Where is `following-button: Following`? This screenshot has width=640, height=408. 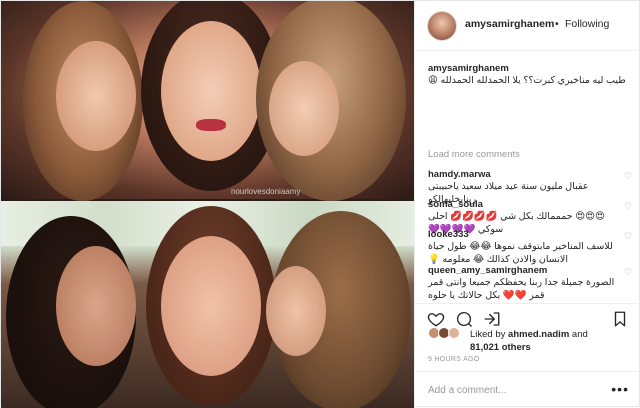
following-button: Following is located at coordinates (587, 24).